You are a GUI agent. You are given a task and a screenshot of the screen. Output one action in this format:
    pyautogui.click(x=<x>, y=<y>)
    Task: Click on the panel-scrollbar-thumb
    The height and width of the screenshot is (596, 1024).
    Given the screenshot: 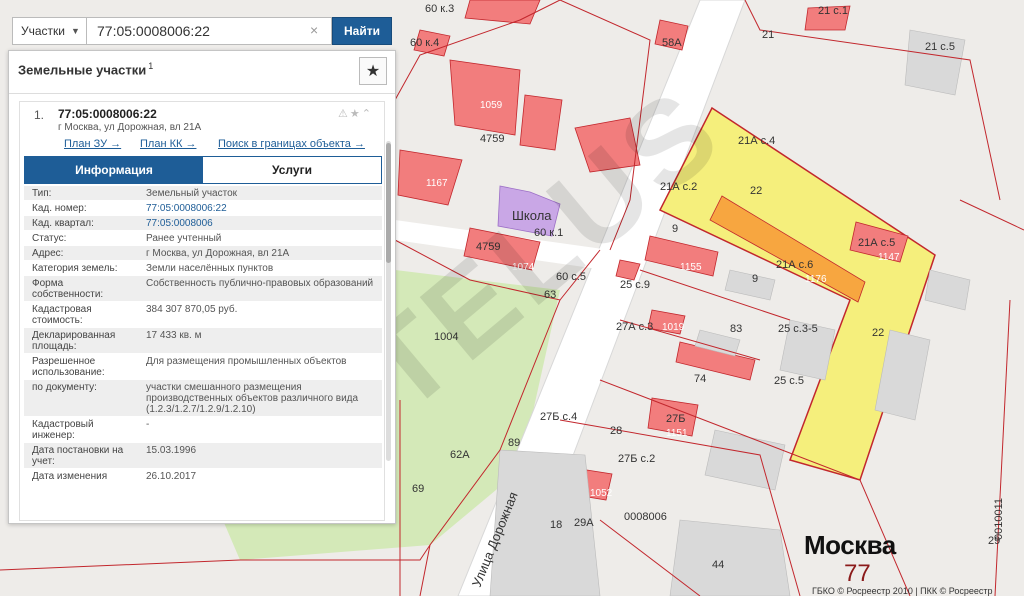 What is the action you would take?
    pyautogui.click(x=388, y=203)
    